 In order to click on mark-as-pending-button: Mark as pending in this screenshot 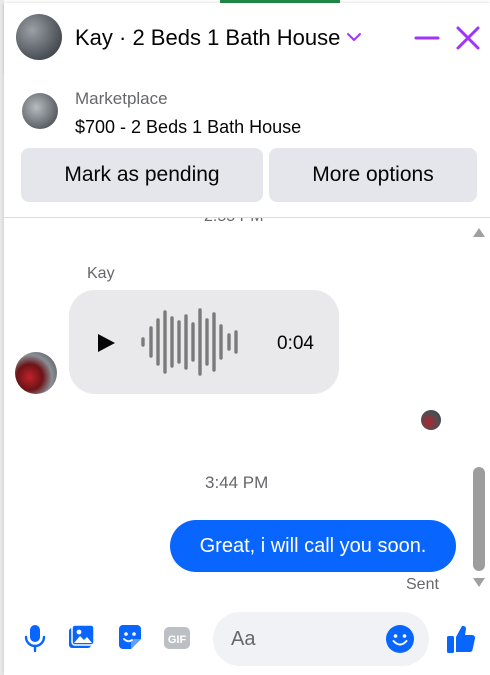, I will do `click(142, 175)`.